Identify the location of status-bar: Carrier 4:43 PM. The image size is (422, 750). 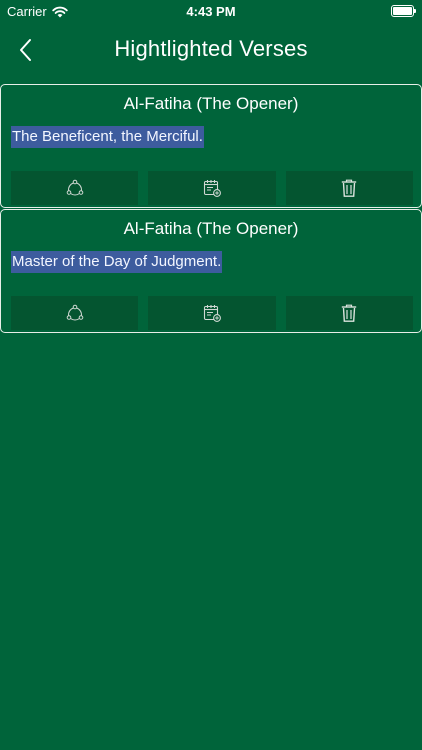
(211, 11).